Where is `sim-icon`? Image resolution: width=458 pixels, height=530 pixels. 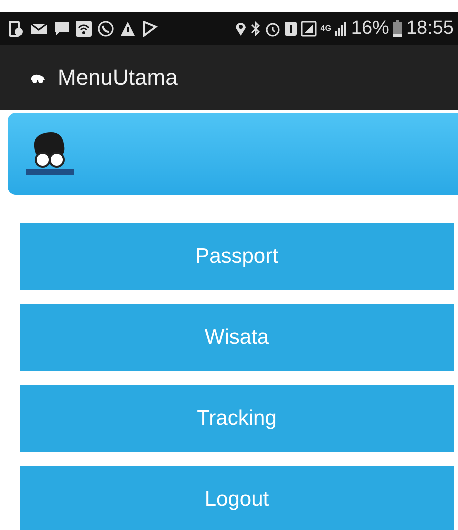
sim-icon is located at coordinates (290, 28).